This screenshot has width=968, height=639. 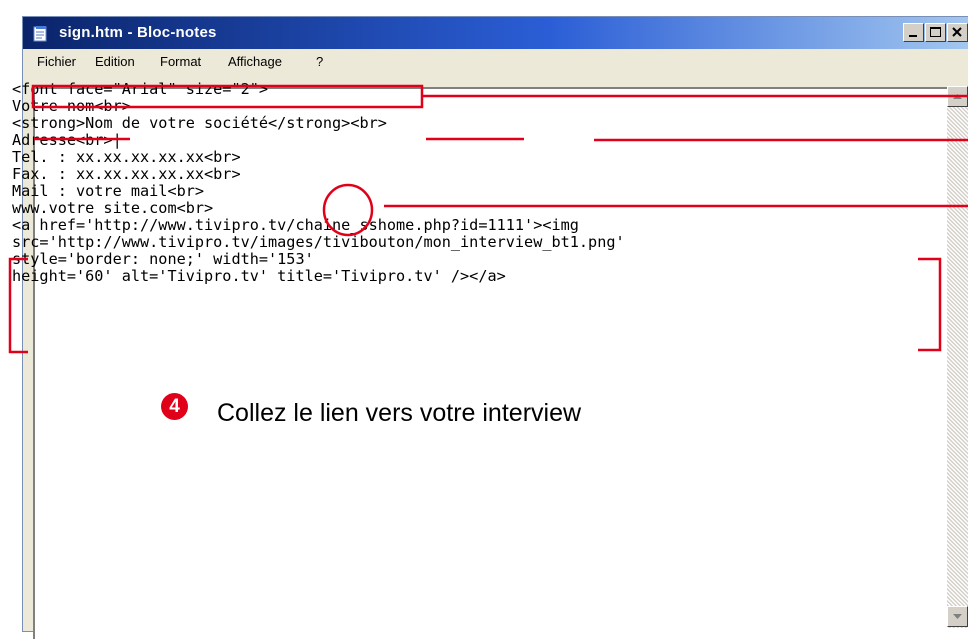 I want to click on menu-help: ?, so click(x=319, y=61).